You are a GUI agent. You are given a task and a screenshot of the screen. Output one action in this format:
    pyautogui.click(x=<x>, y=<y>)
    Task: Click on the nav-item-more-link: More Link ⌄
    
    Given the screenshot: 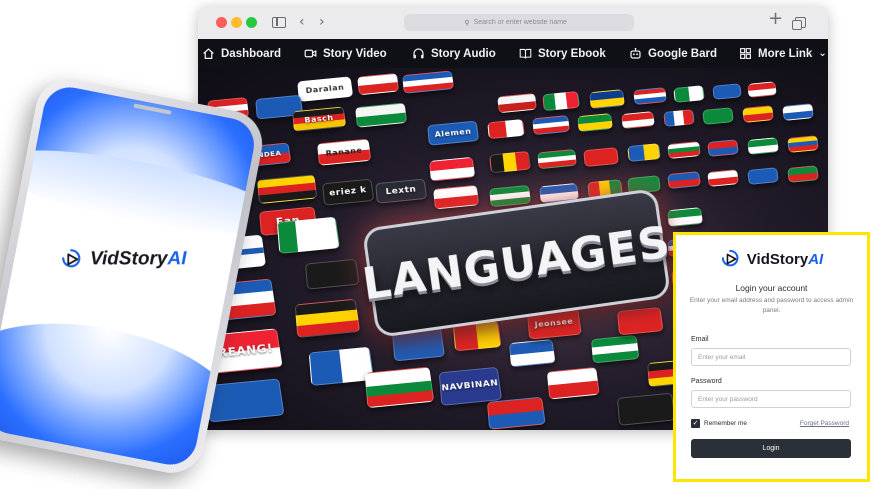 What is the action you would take?
    pyautogui.click(x=783, y=53)
    